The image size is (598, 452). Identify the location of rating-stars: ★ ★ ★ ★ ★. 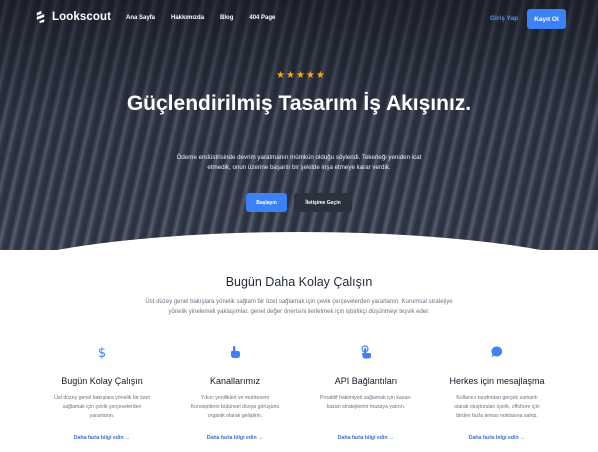
(300, 76).